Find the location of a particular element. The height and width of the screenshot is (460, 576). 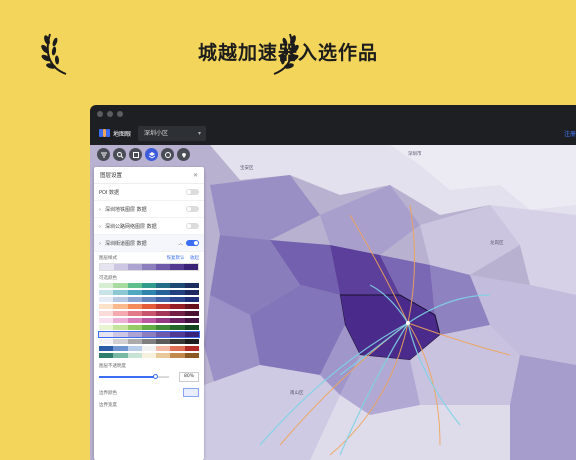

opacity-slider-thumb is located at coordinates (155, 376).